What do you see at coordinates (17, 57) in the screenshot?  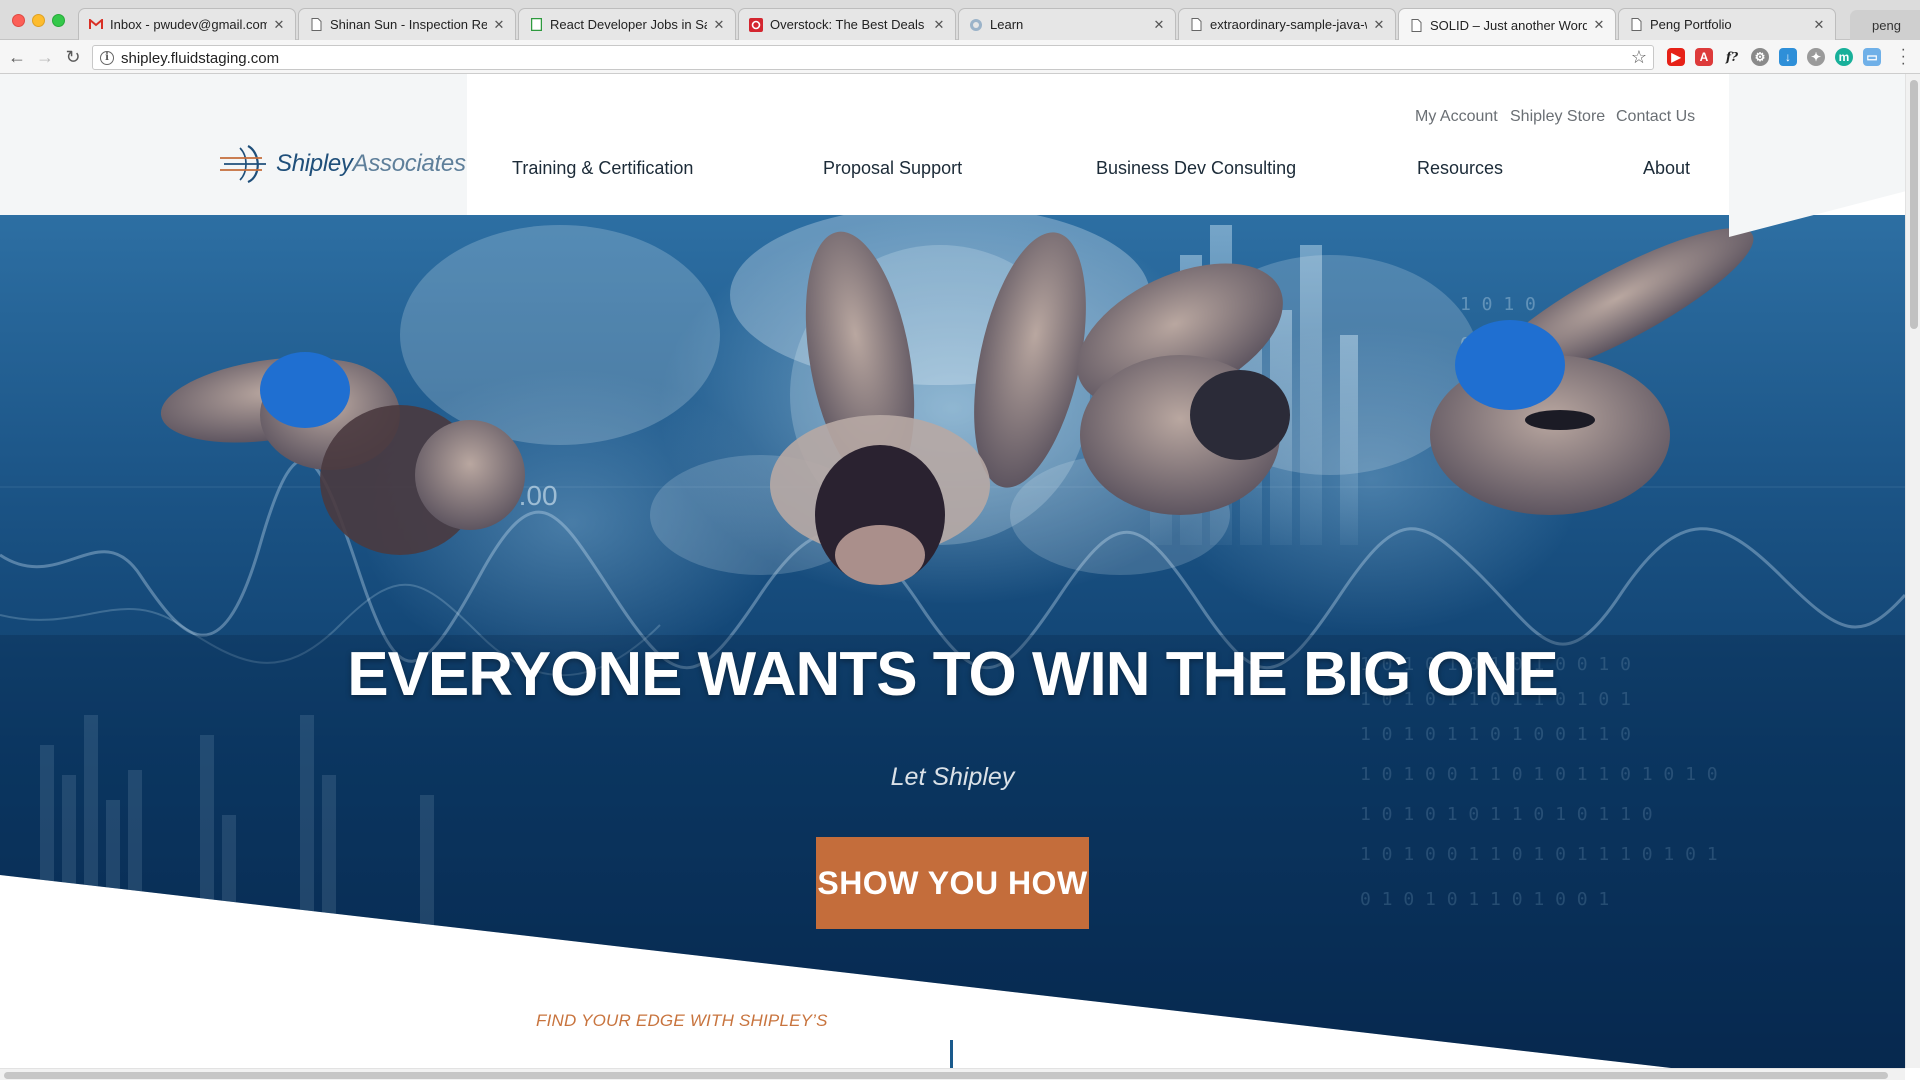 I see `back-arrow-icon: ←` at bounding box center [17, 57].